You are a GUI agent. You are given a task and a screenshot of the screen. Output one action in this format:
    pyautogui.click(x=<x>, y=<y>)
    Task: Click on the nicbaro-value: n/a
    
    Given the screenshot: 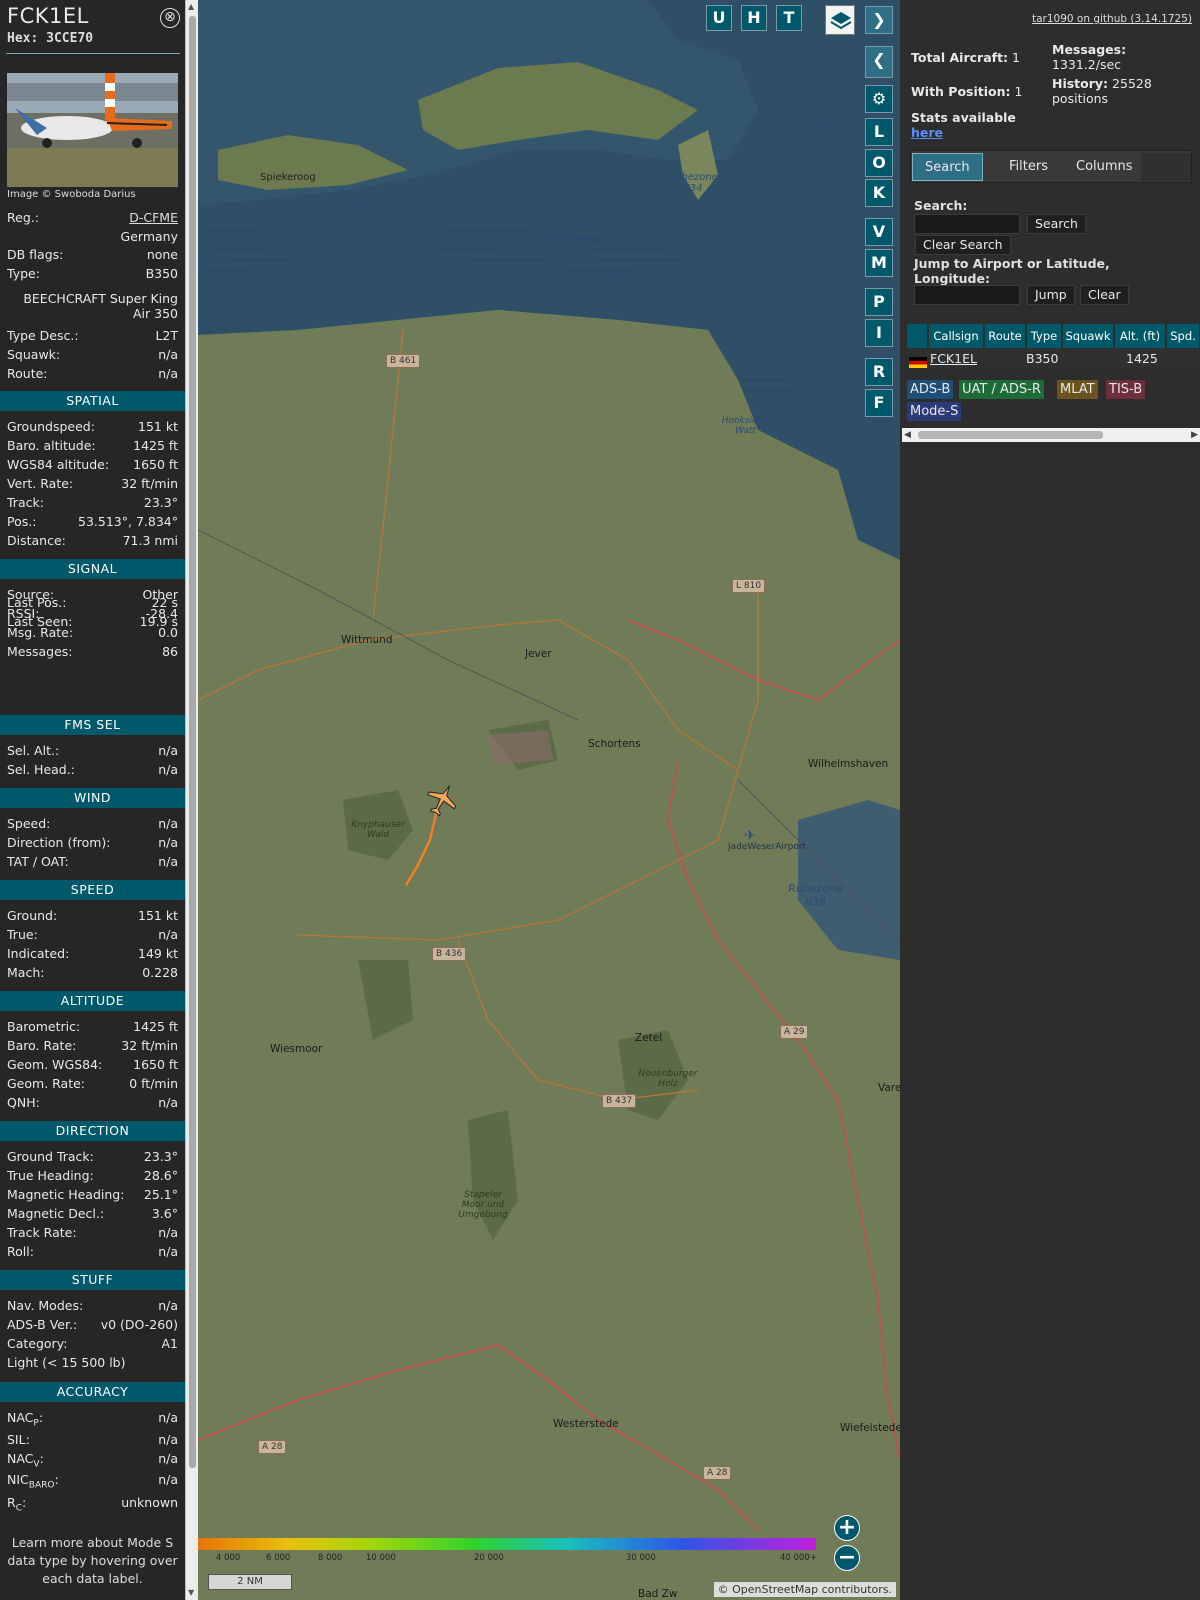 What is the action you would take?
    pyautogui.click(x=168, y=1479)
    